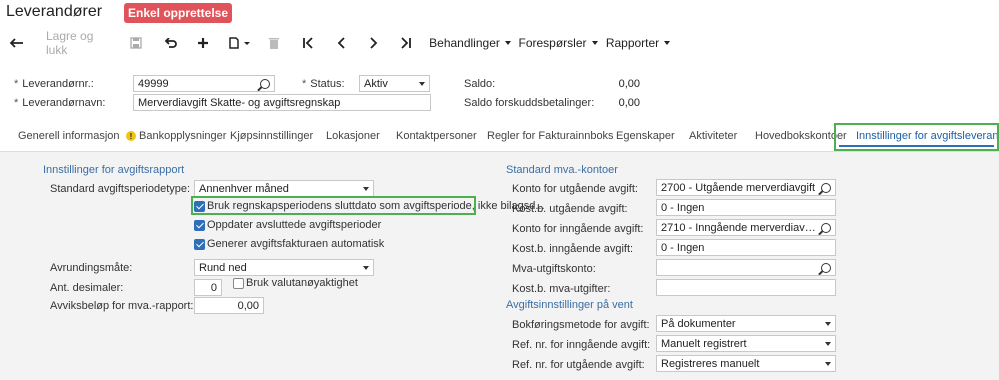 The image size is (999, 380). Describe the element at coordinates (710, 363) in the screenshot. I see `output-tax-ref-value: Registreres manuelt` at that location.